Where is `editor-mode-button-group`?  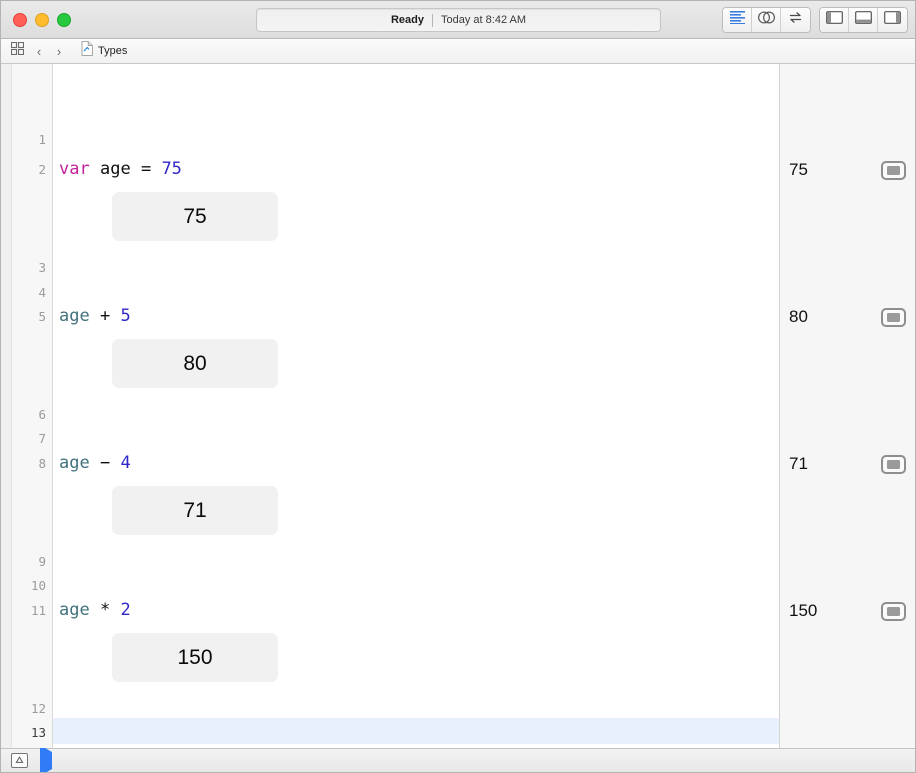
editor-mode-button-group is located at coordinates (766, 20).